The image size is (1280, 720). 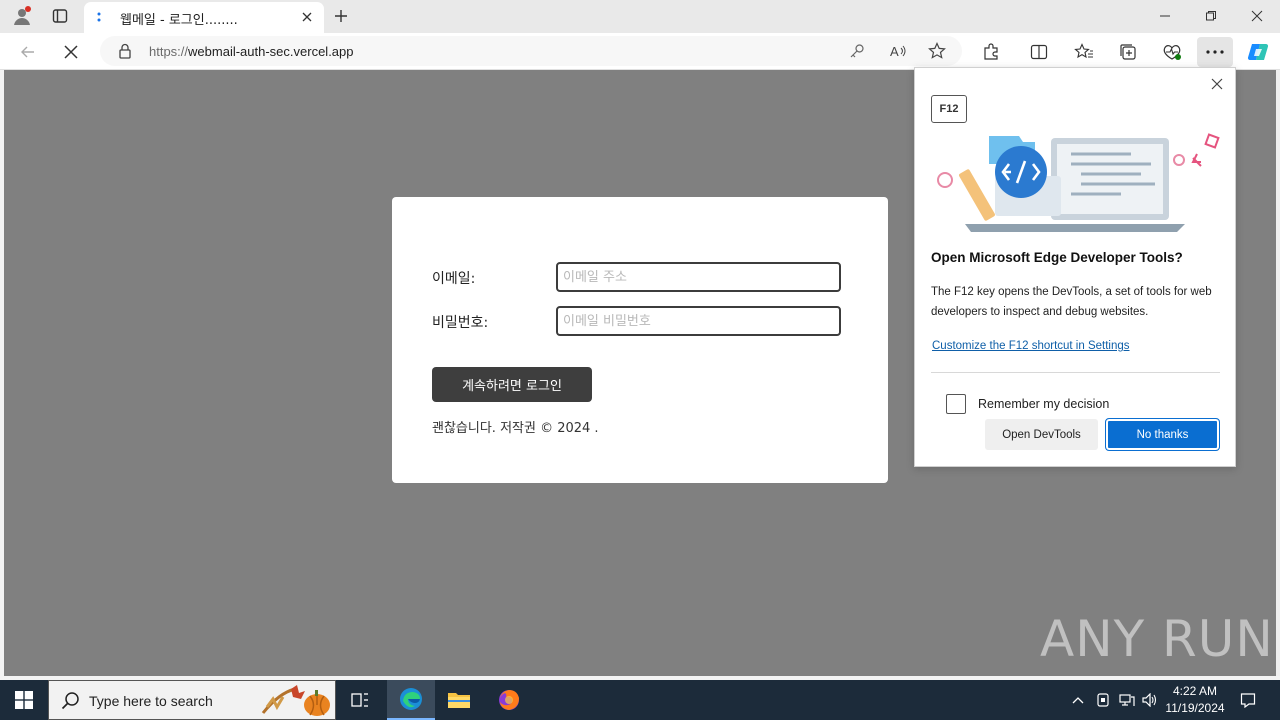 I want to click on back-icon, so click(x=28, y=52).